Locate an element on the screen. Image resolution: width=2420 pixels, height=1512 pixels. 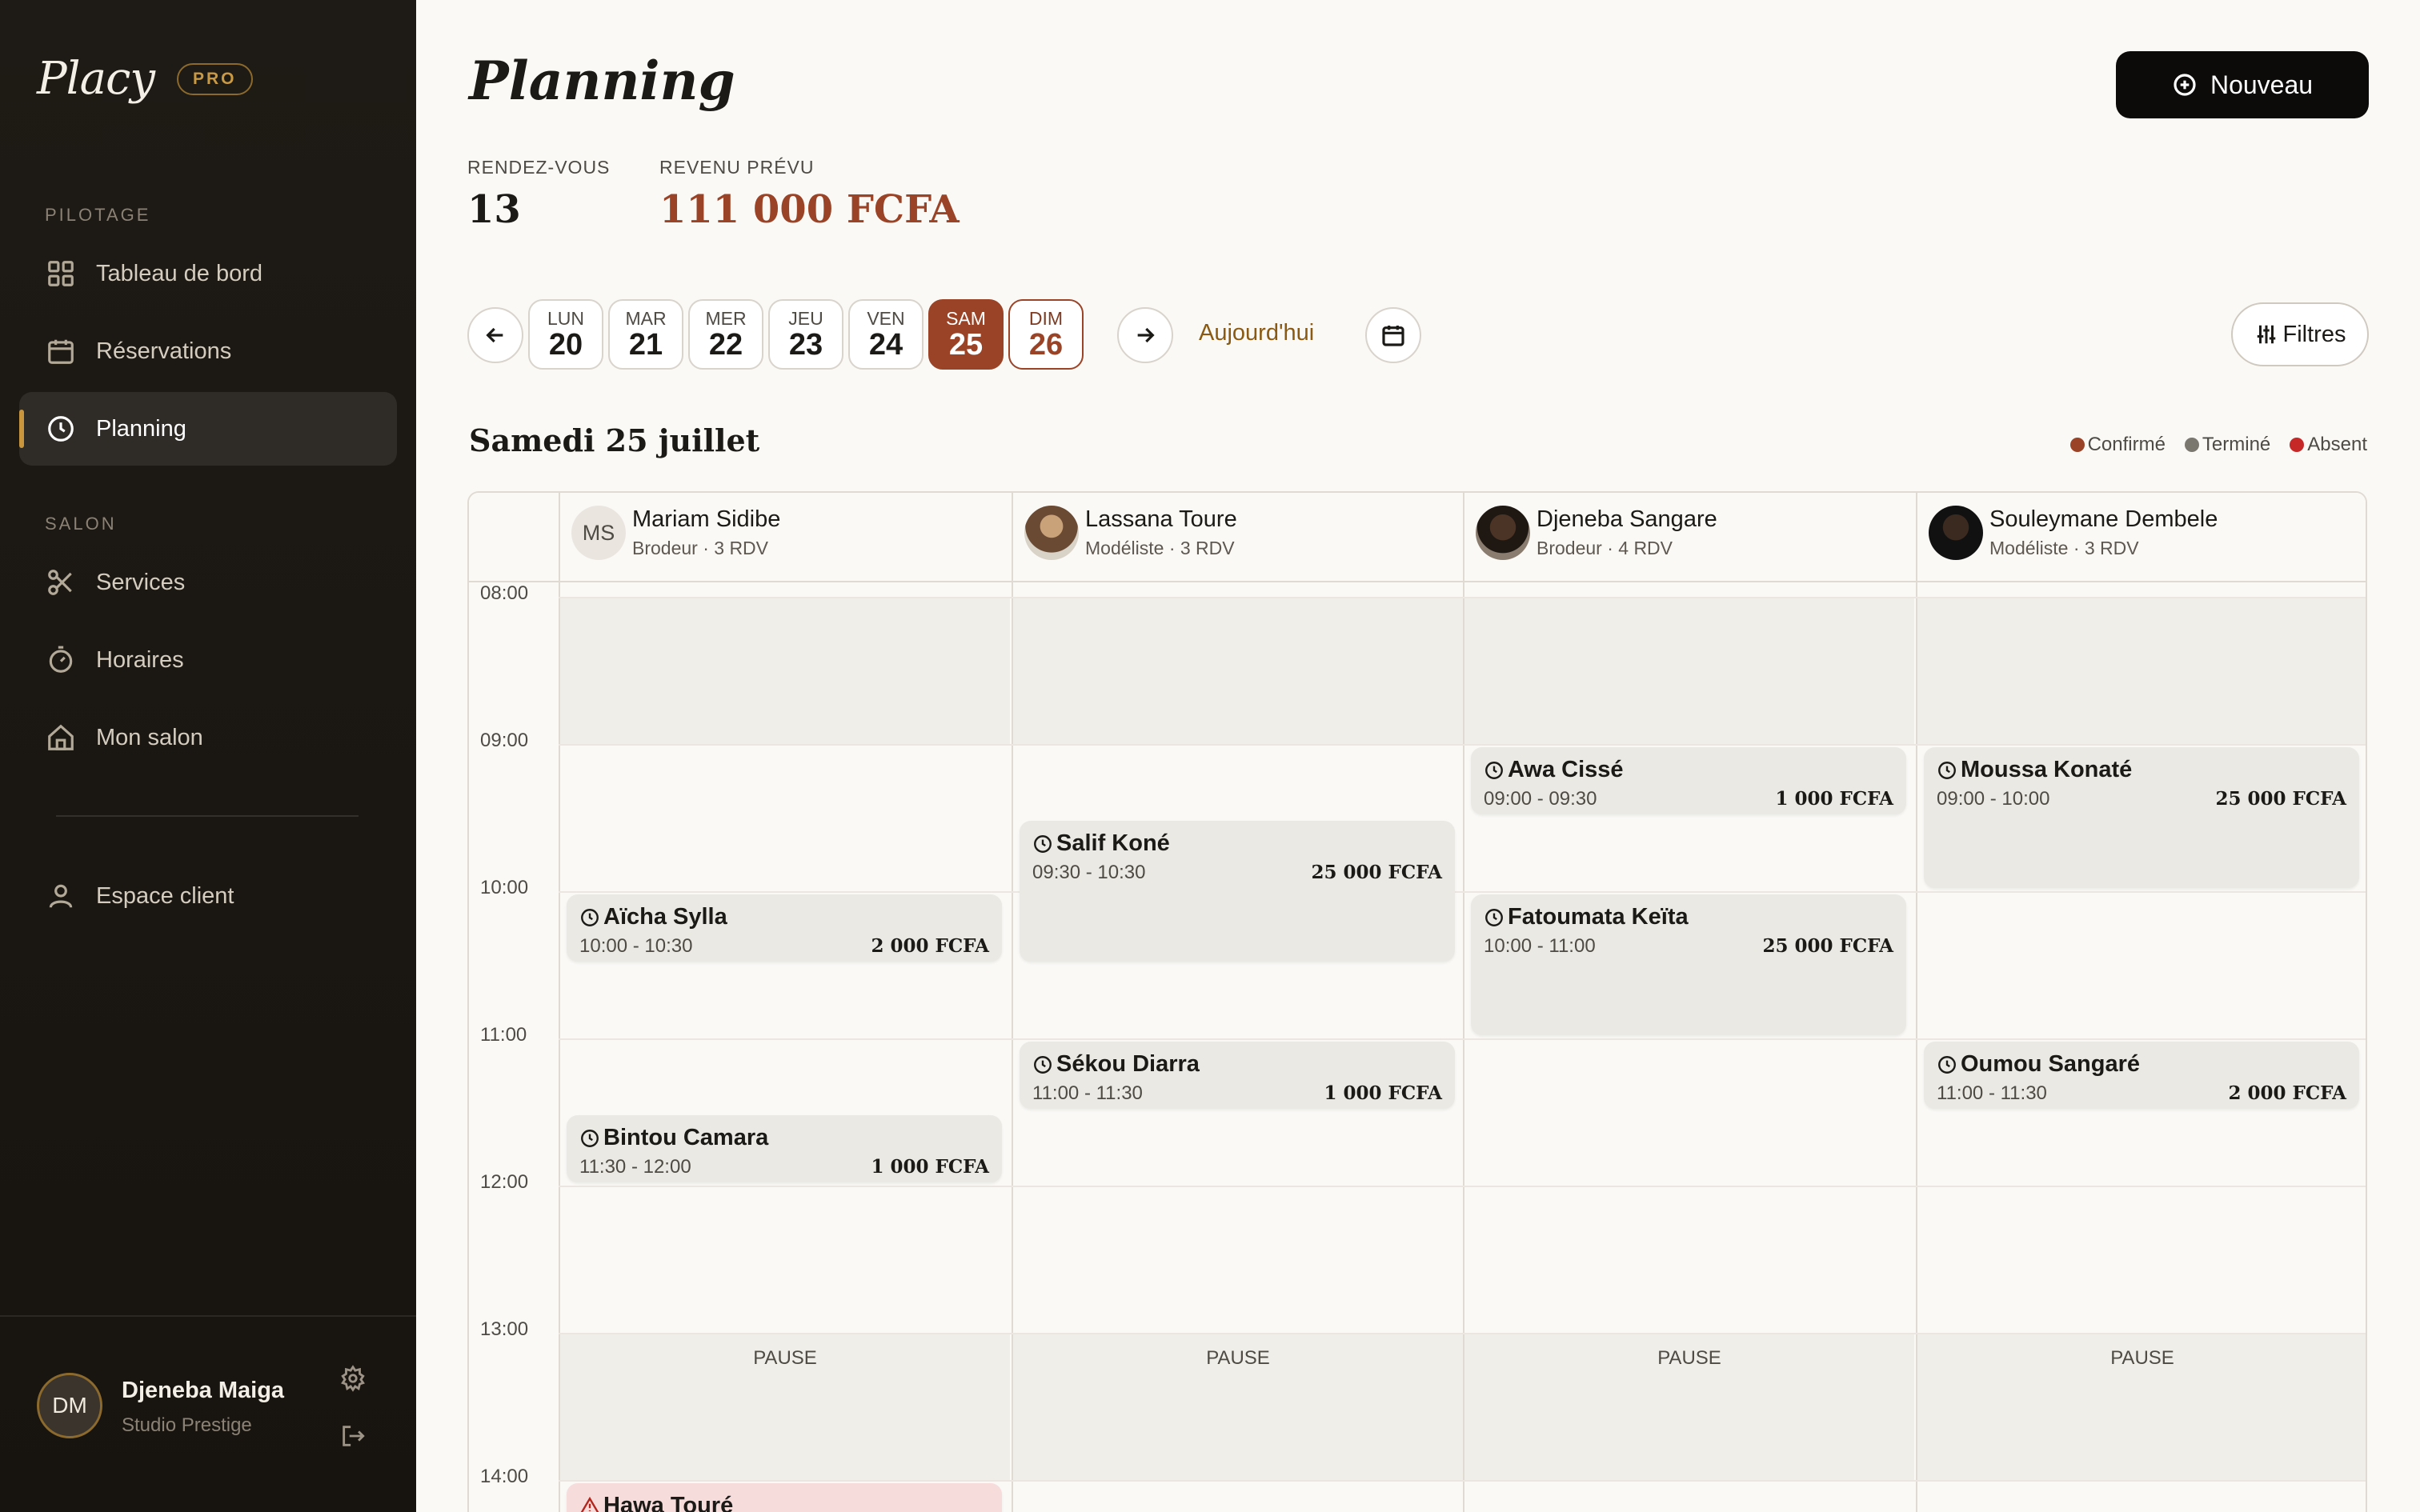
filters-button: Filtres is located at coordinates (2300, 334).